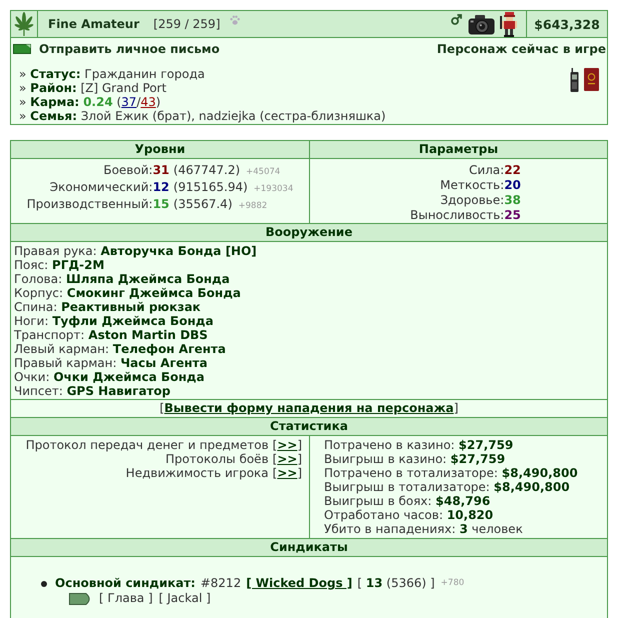 This screenshot has width=618, height=618. Describe the element at coordinates (90, 102) in the screenshot. I see `karma-line: » Карма: 0.24 (37/43)` at that location.